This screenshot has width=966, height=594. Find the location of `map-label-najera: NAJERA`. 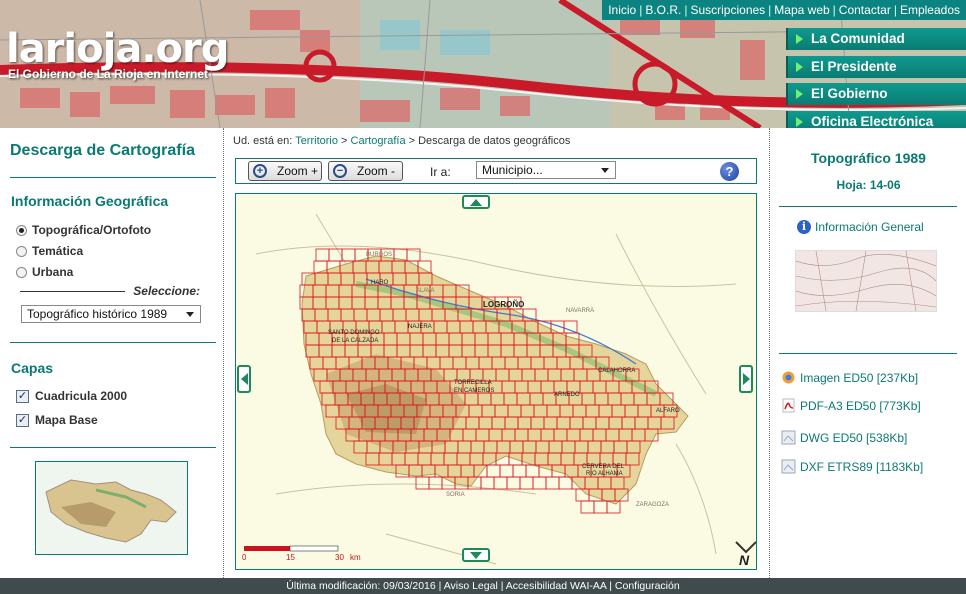

map-label-najera: NAJERA is located at coordinates (420, 327).